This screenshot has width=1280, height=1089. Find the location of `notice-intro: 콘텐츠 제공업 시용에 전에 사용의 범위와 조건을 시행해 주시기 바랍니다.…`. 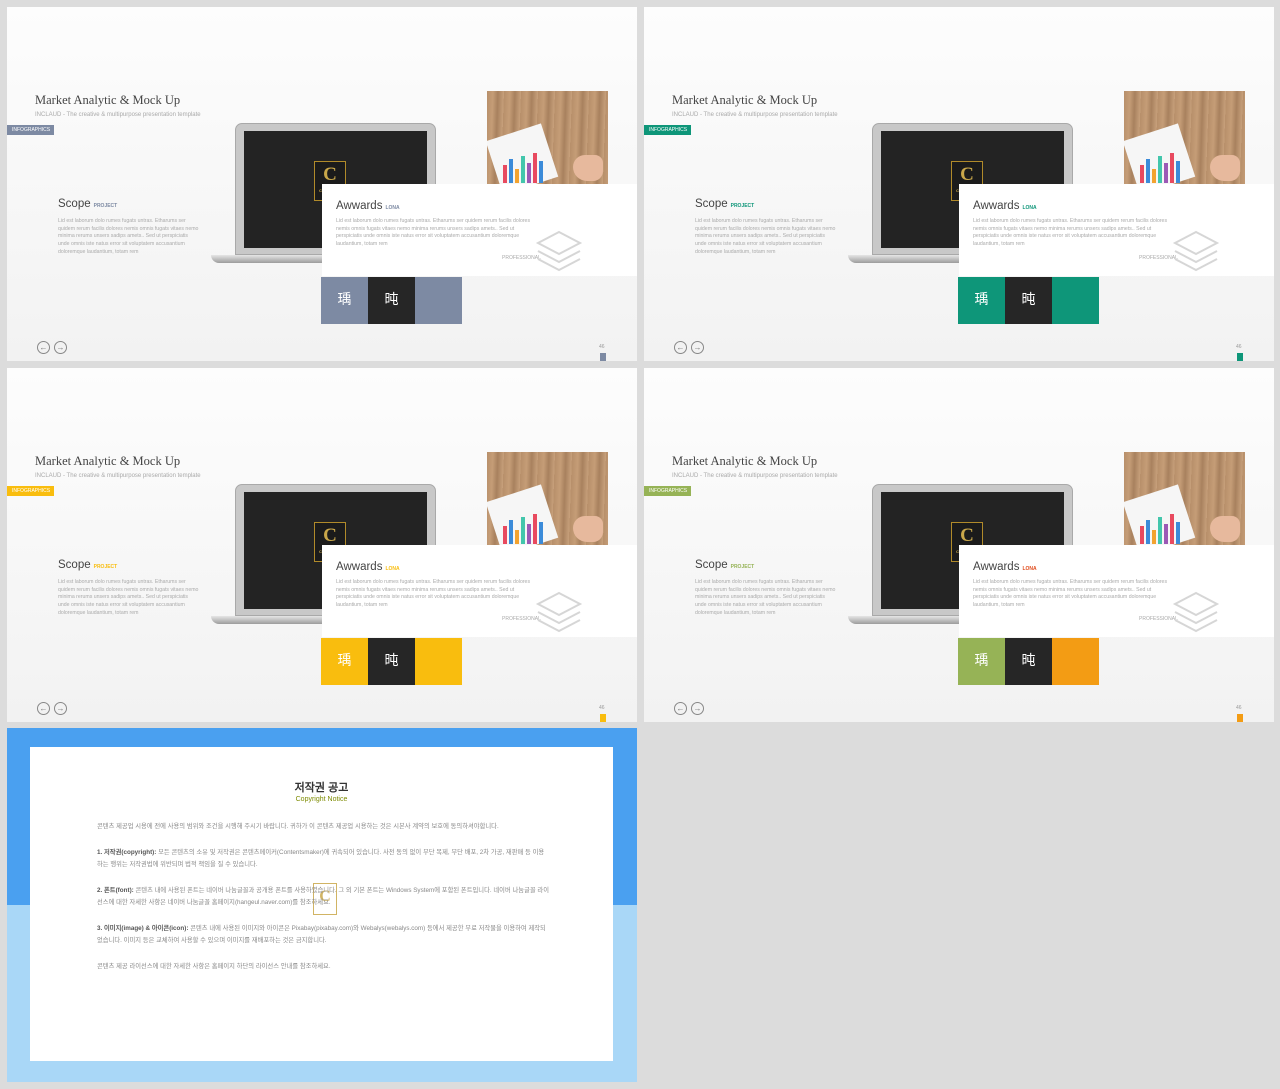

notice-intro: 콘텐츠 제공업 시용에 전에 사용의 범위와 조건을 시행해 주시기 바랍니다.… is located at coordinates (298, 826).